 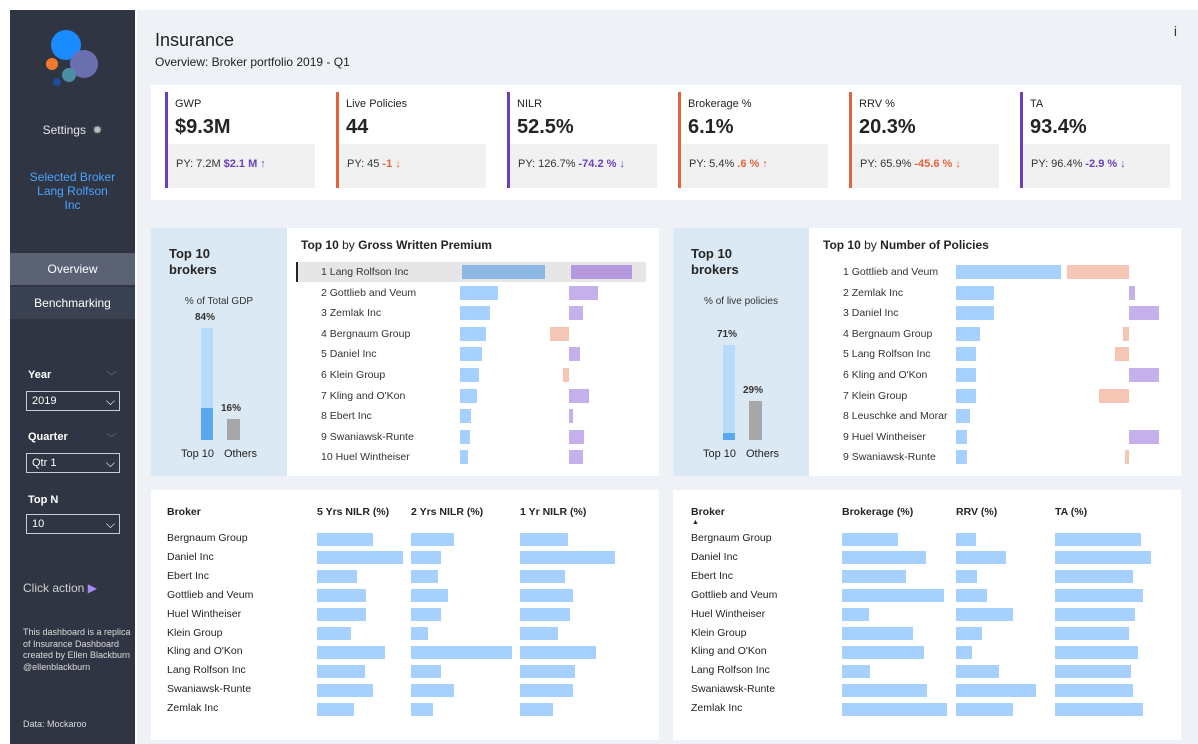 What do you see at coordinates (72, 191) in the screenshot?
I see `selected-broker: Selected Broker Lang Rolfson Inc` at bounding box center [72, 191].